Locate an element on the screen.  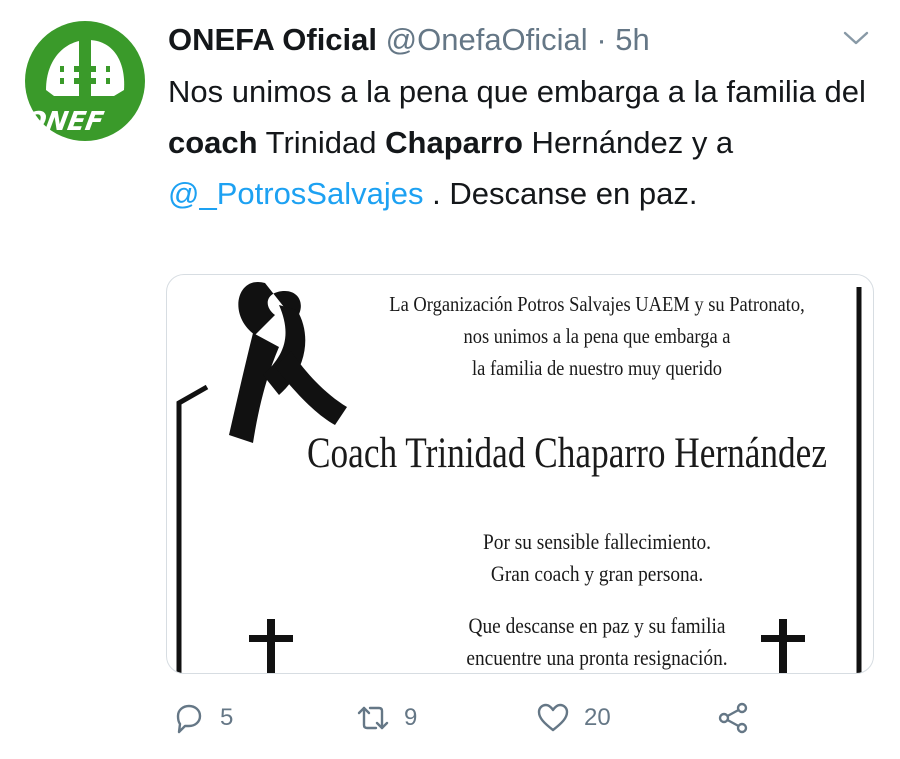
author-avatar: ONEF is located at coordinates (83, 81).